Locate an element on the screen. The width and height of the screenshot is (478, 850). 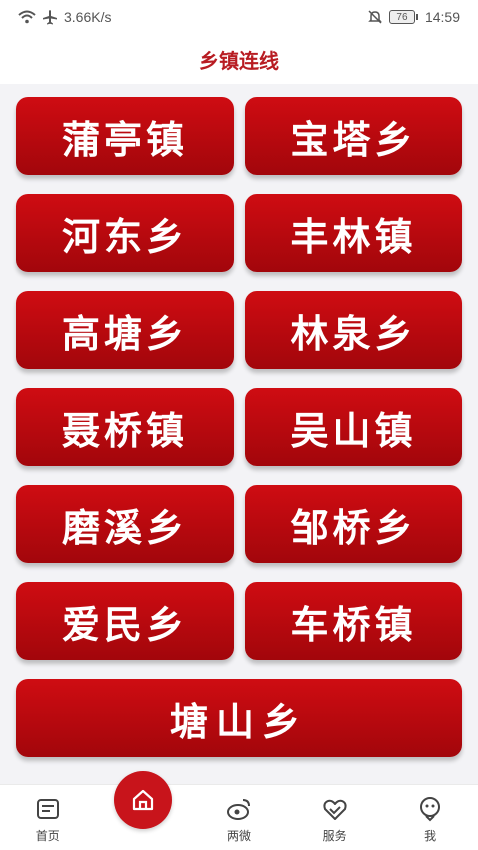
clock: 14:59 is located at coordinates (442, 17).